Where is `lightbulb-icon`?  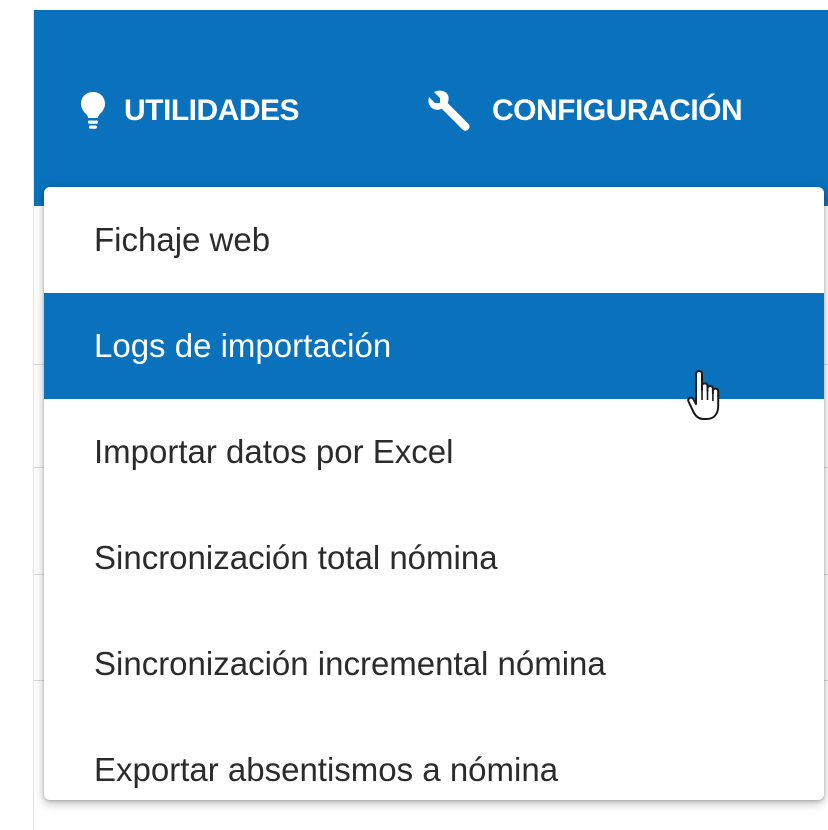 lightbulb-icon is located at coordinates (93, 111).